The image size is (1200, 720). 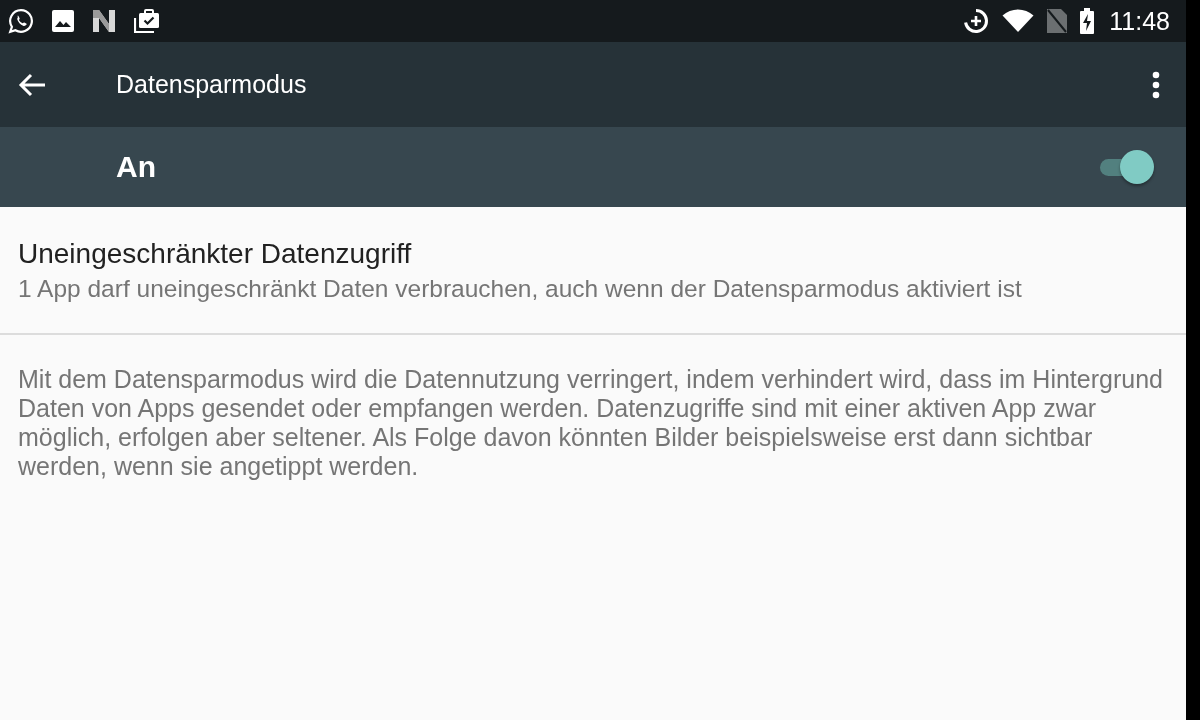 What do you see at coordinates (1057, 21) in the screenshot?
I see `sim-card-slash-icon` at bounding box center [1057, 21].